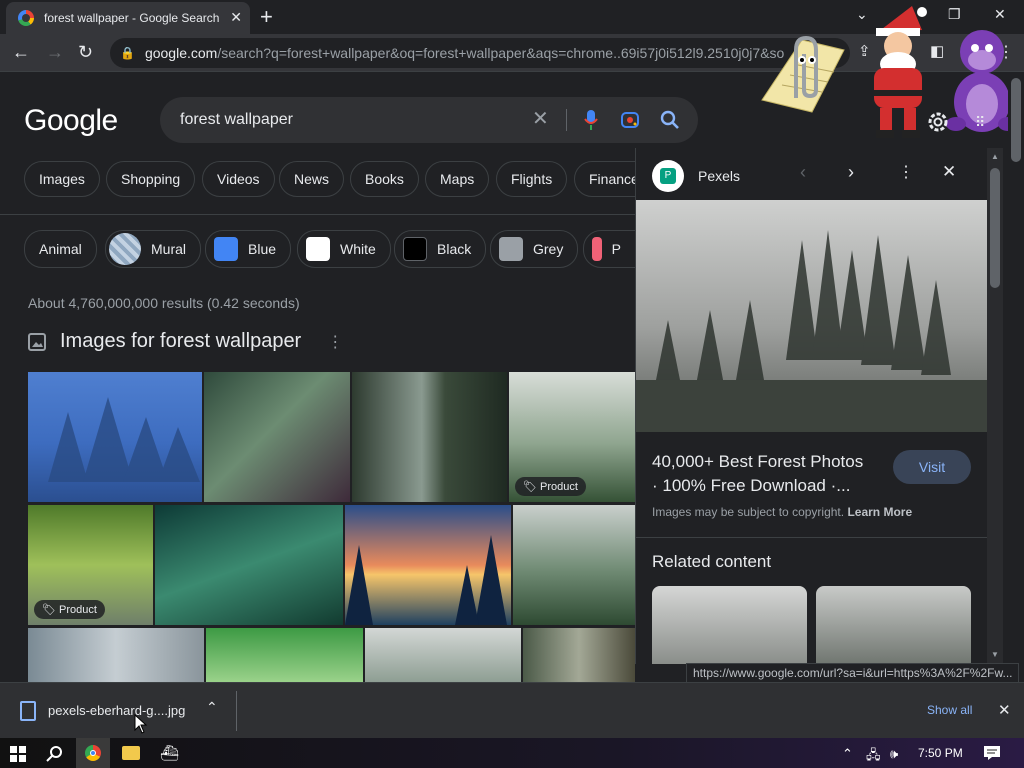 The height and width of the screenshot is (768, 1024). Describe the element at coordinates (954, 14) in the screenshot. I see `restore-window-icon: ❐` at that location.